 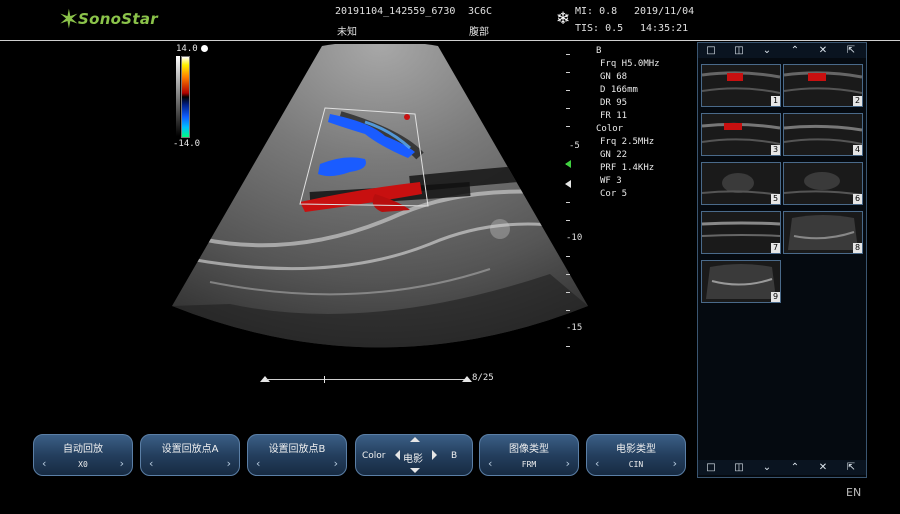 What do you see at coordinates (627, 142) in the screenshot?
I see `color-param-freq: Frq 2.5MHz` at bounding box center [627, 142].